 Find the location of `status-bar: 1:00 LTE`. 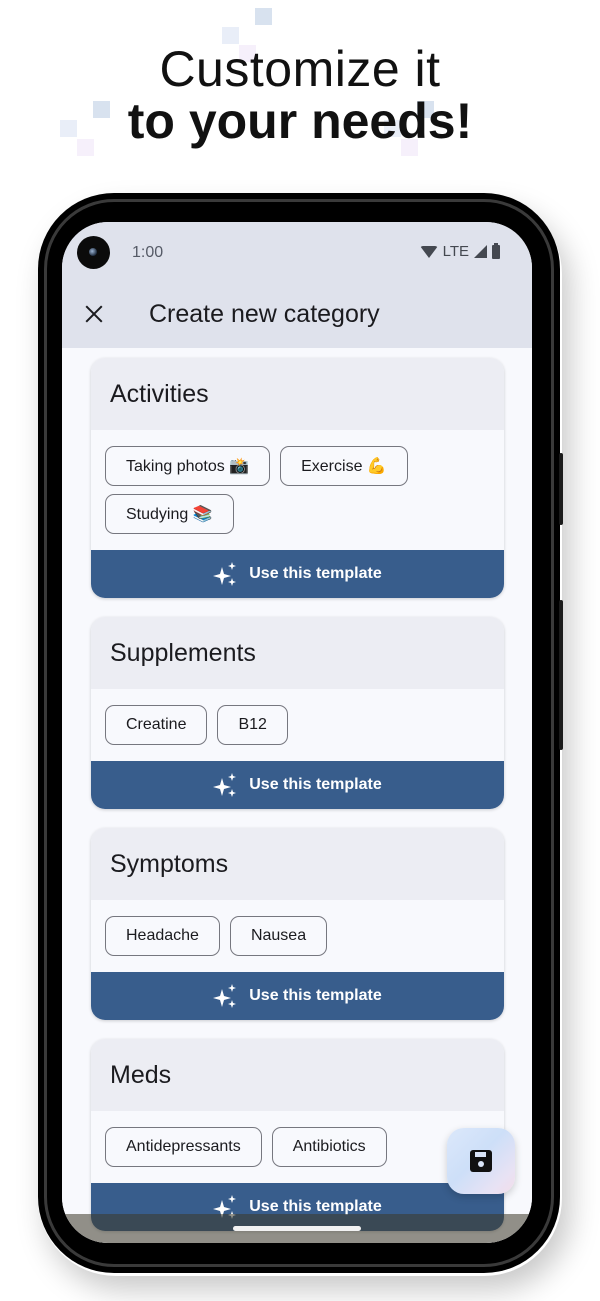

status-bar: 1:00 LTE is located at coordinates (297, 251).